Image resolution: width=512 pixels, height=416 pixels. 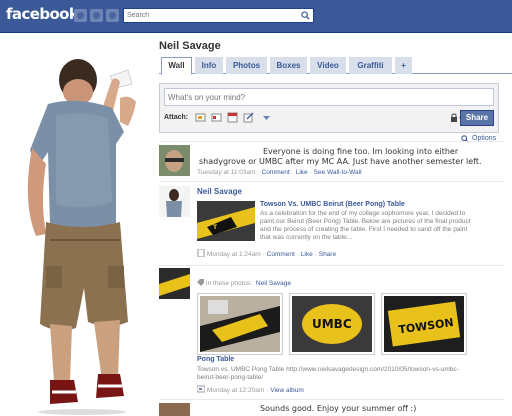 I want to click on photo-image, so click(x=240, y=324).